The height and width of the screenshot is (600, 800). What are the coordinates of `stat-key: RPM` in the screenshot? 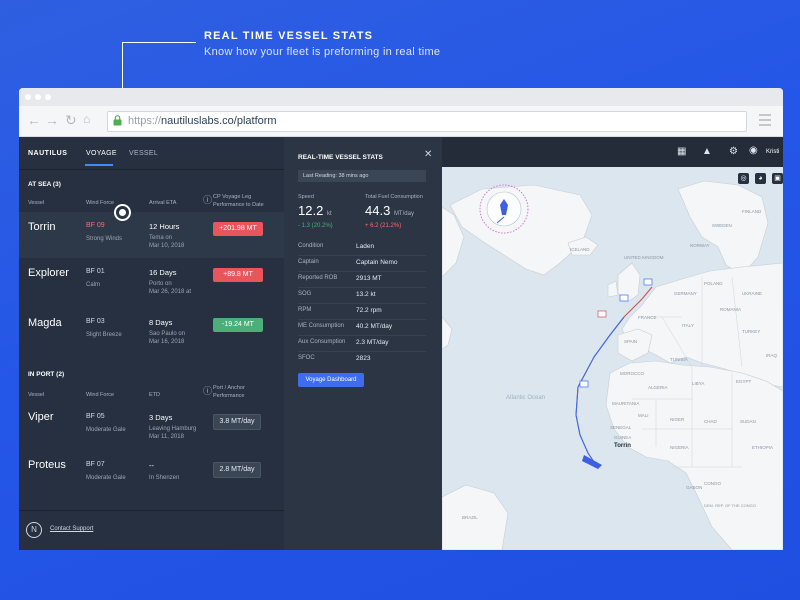 It's located at (305, 310).